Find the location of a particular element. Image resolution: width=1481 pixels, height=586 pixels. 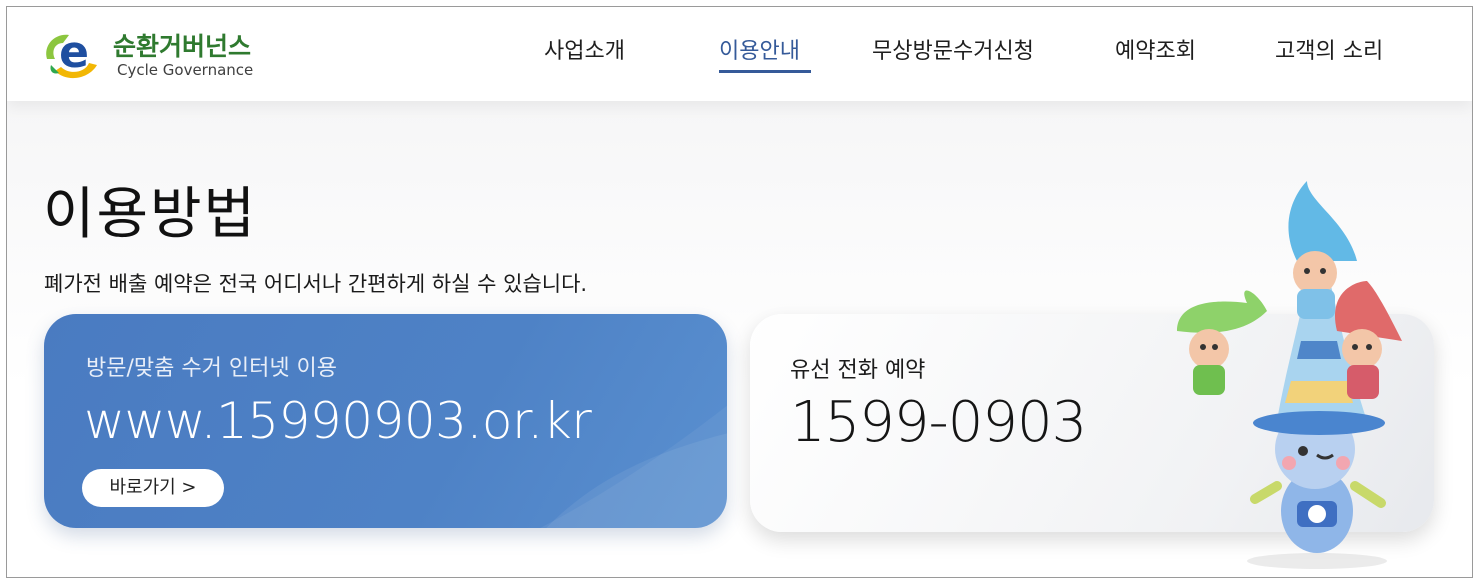

phone-booking-number: 1599-0903 is located at coordinates (938, 422).